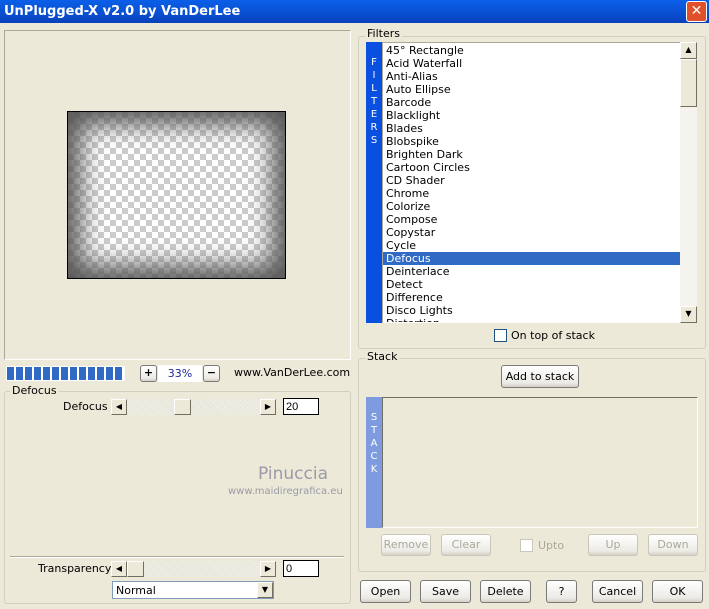 The width and height of the screenshot is (709, 609). I want to click on on-top-of-stack-checkbox, so click(500, 335).